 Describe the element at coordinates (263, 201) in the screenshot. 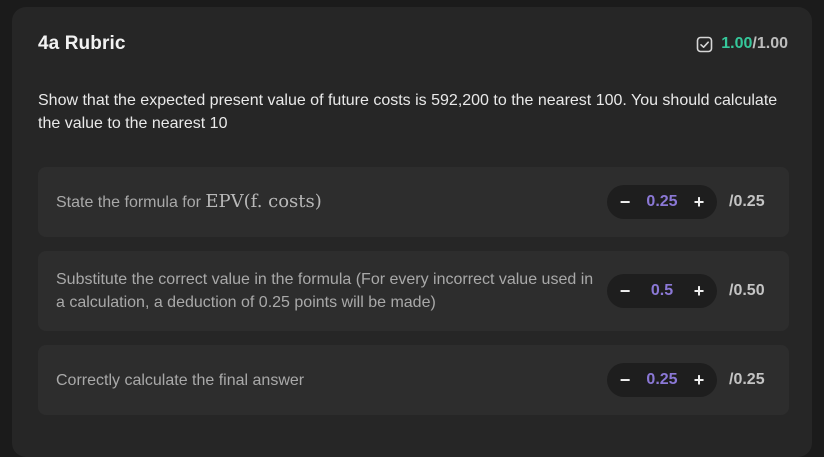

I see `criterion-formula: EPV(f. costs)` at that location.